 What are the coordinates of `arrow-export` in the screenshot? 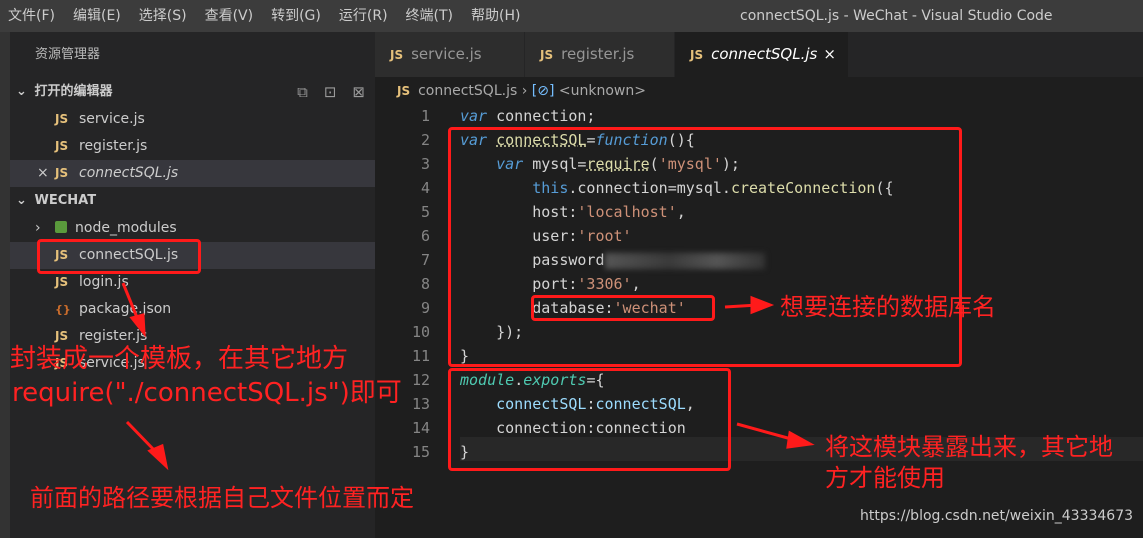 It's located at (766, 432).